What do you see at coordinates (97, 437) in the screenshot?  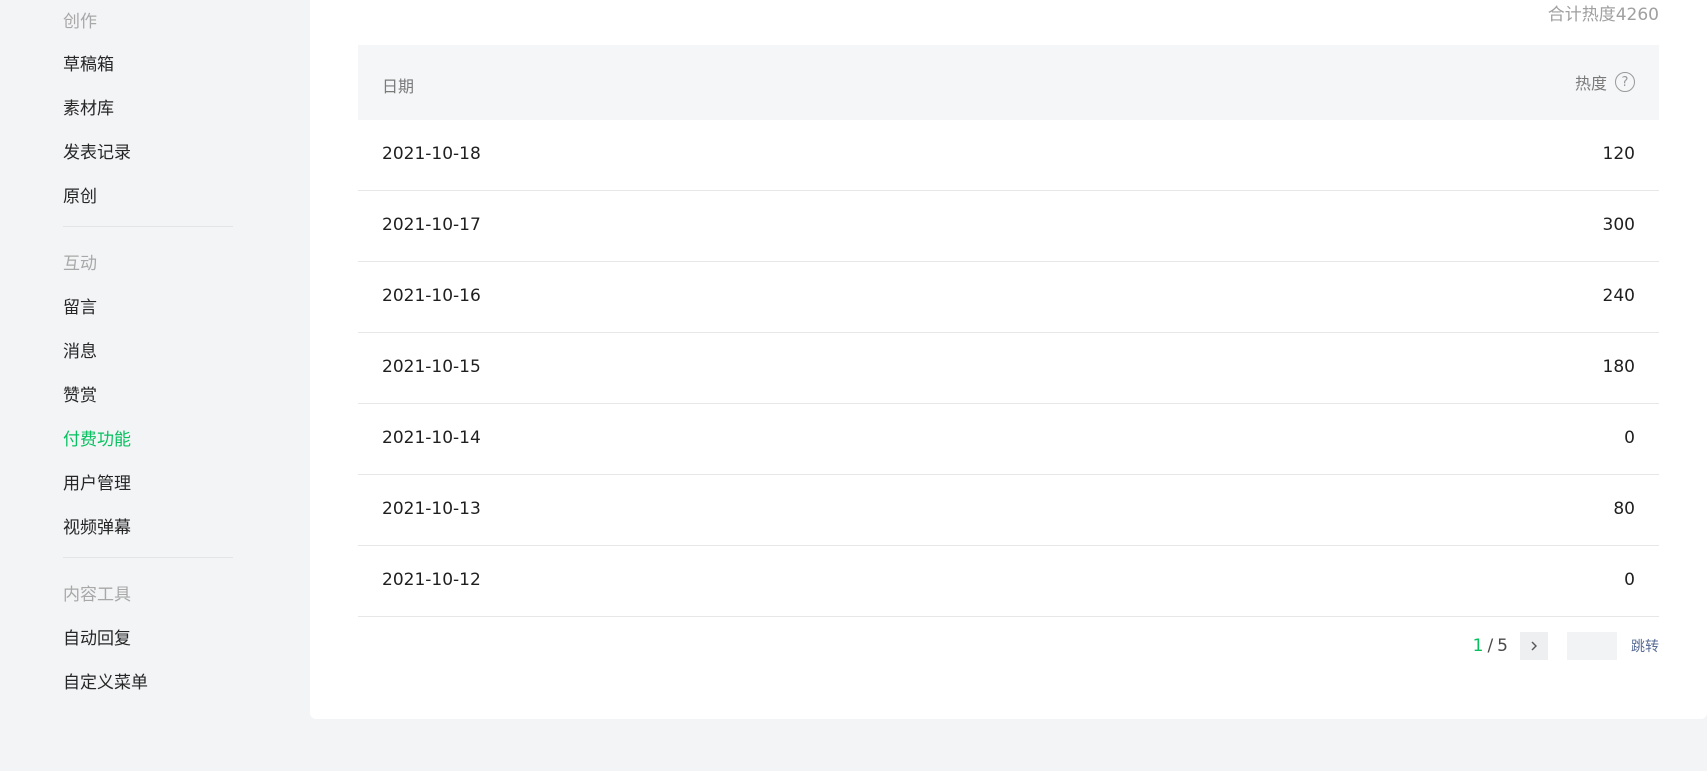 I see `sidebar-item-paid-features: 付费功能` at bounding box center [97, 437].